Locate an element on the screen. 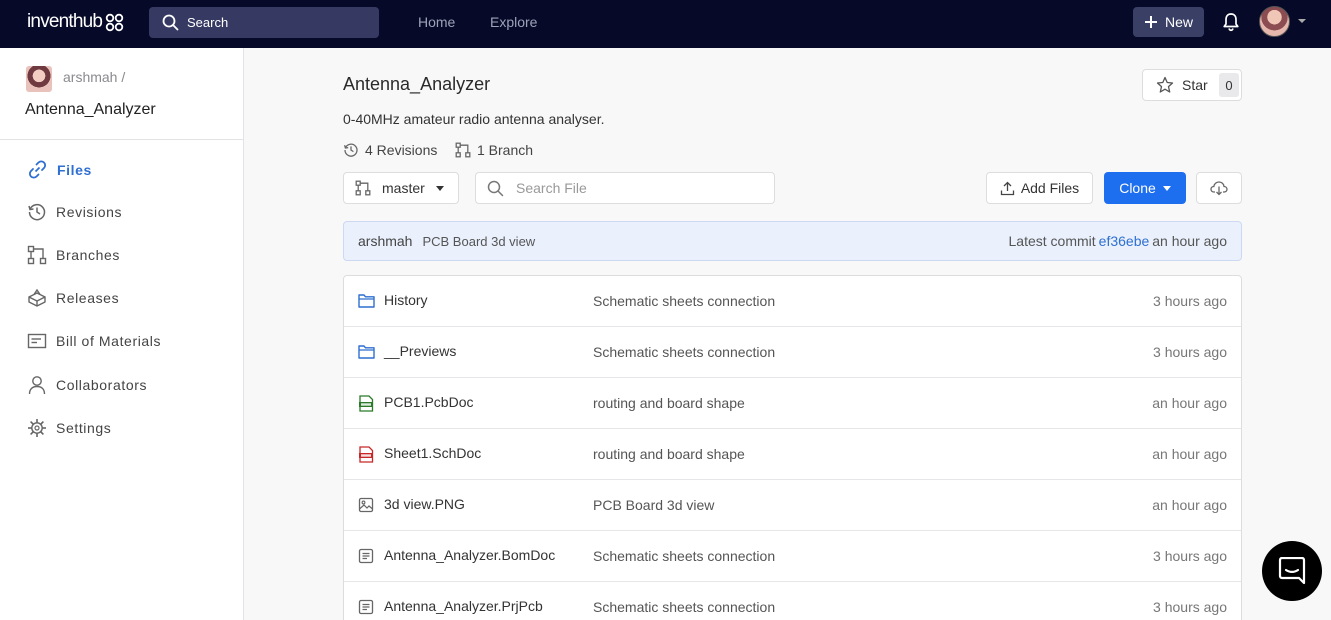 The height and width of the screenshot is (620, 1331). nav-explore: Explore is located at coordinates (513, 22).